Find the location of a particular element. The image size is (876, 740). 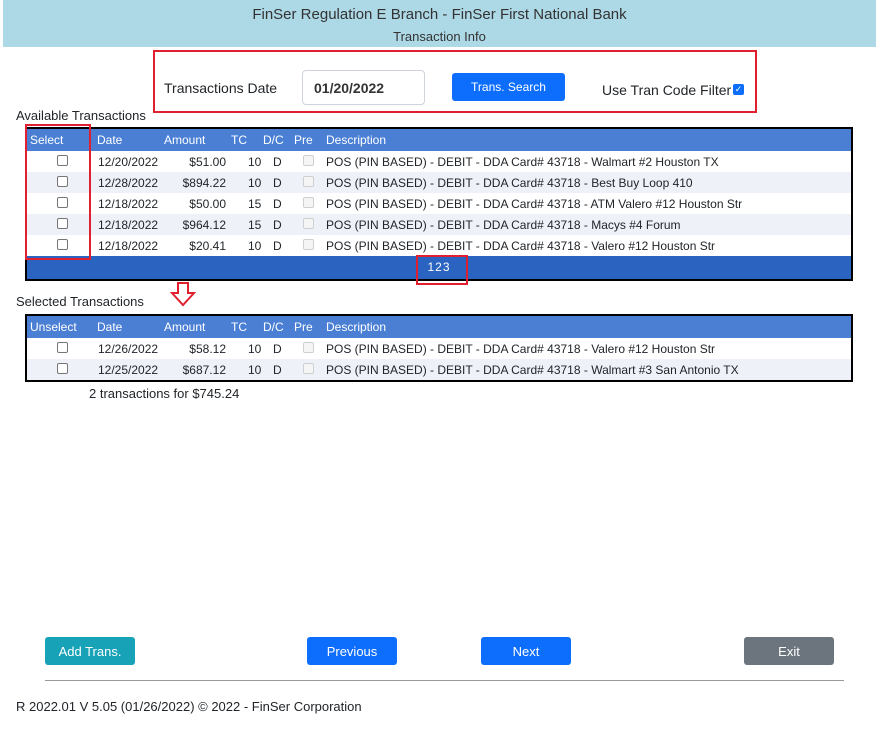

available-transactions-title: Available Transactions is located at coordinates (81, 115).